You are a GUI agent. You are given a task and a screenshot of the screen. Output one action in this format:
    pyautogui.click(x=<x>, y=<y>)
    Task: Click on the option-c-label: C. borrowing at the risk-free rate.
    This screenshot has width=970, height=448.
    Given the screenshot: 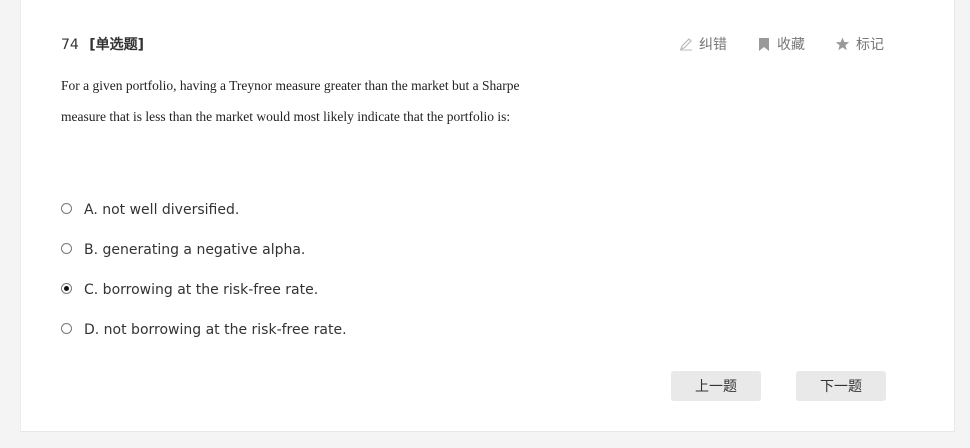 What is the action you would take?
    pyautogui.click(x=201, y=290)
    